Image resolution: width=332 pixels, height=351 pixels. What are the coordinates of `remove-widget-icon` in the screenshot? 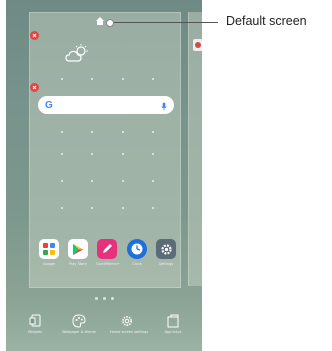 It's located at (34, 87).